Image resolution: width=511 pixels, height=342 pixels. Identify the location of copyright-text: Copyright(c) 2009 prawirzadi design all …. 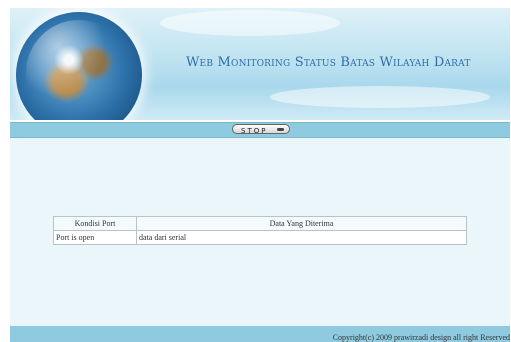
(421, 337).